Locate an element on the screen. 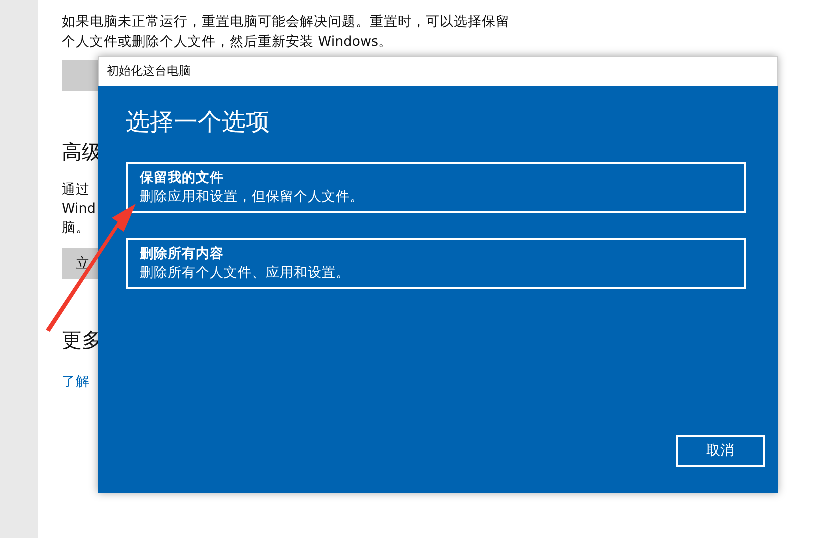 The width and height of the screenshot is (816, 538). section-heading: 更多 is located at coordinates (82, 340).